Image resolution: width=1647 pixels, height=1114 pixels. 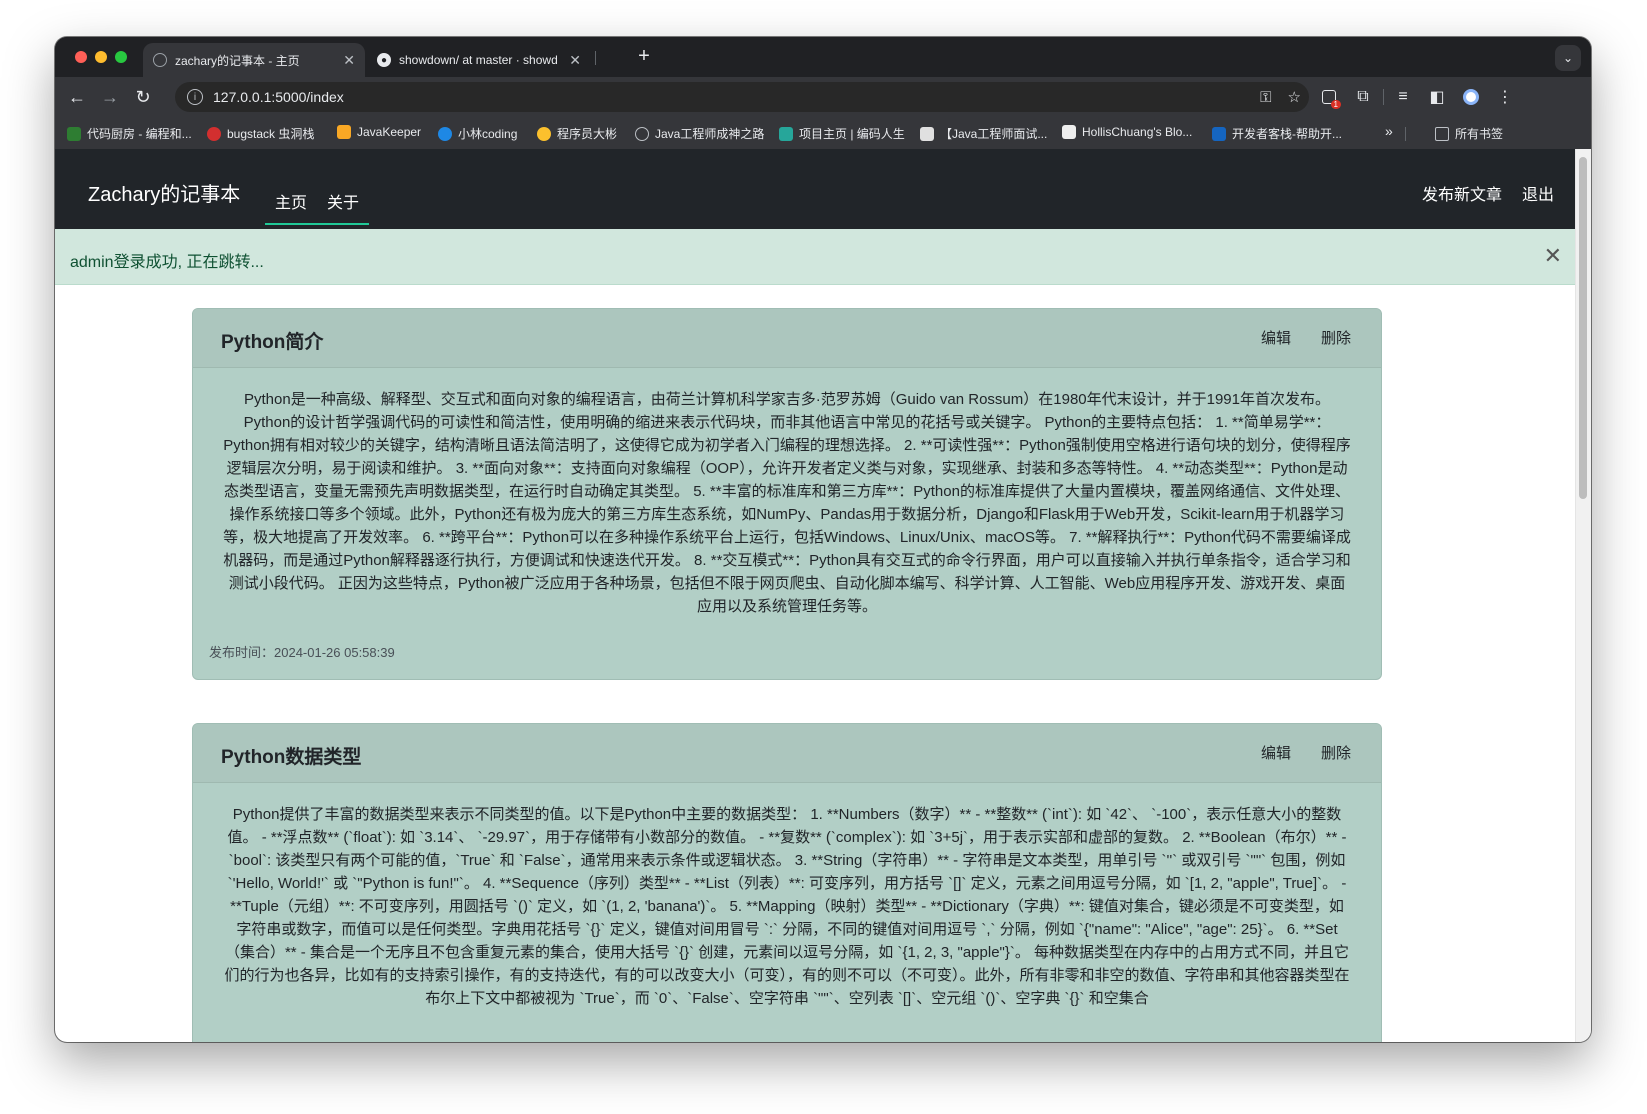 What do you see at coordinates (787, 753) in the screenshot?
I see `post-header: Python数据类型 编辑 删除` at bounding box center [787, 753].